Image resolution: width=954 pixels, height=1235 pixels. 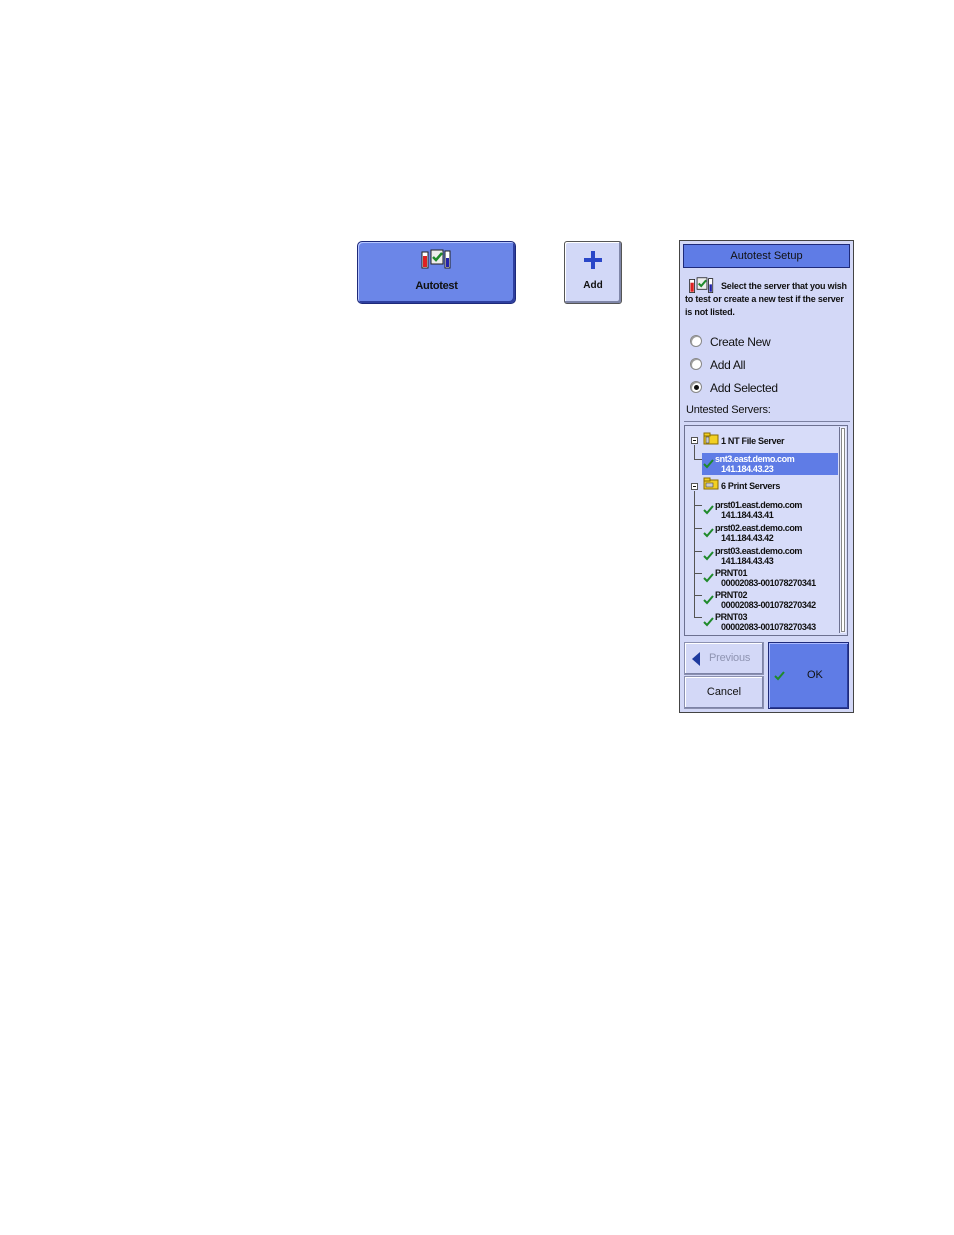 I want to click on tree-group-label: 6 Print Servers, so click(x=750, y=486).